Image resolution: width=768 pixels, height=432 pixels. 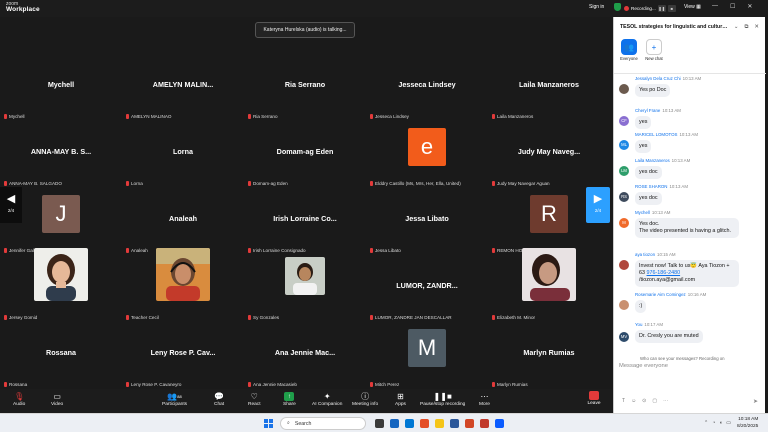 I want to click on participant-tile: AMELYN MALIN... AMELYN MALINAO, so click(x=183, y=89).